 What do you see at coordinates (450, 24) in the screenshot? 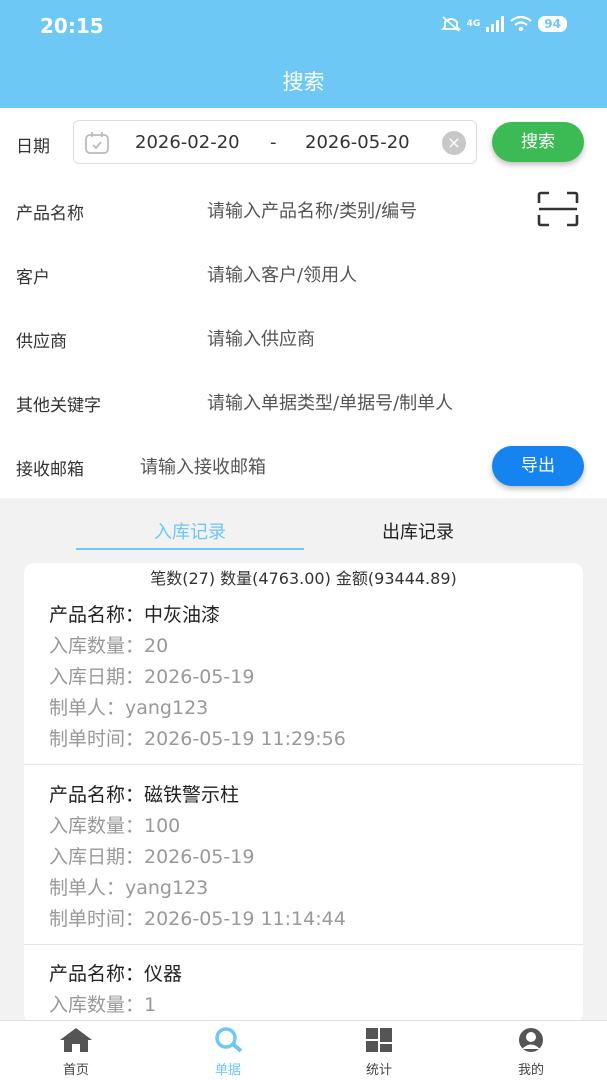
I see `mute-icon` at bounding box center [450, 24].